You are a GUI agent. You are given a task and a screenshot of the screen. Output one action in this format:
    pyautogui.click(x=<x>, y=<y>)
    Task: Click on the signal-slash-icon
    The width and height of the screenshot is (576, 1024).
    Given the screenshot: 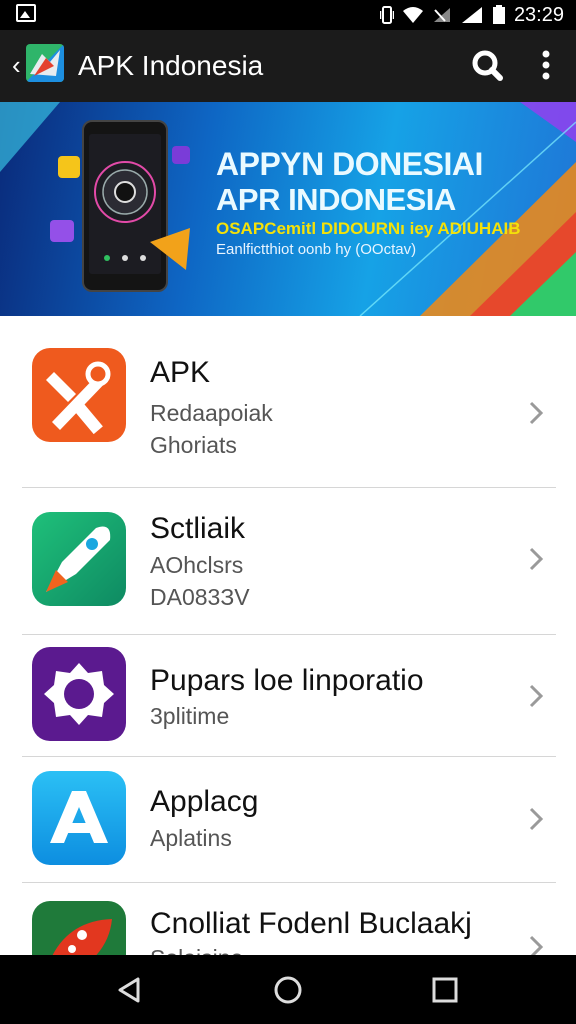 What is the action you would take?
    pyautogui.click(x=441, y=15)
    